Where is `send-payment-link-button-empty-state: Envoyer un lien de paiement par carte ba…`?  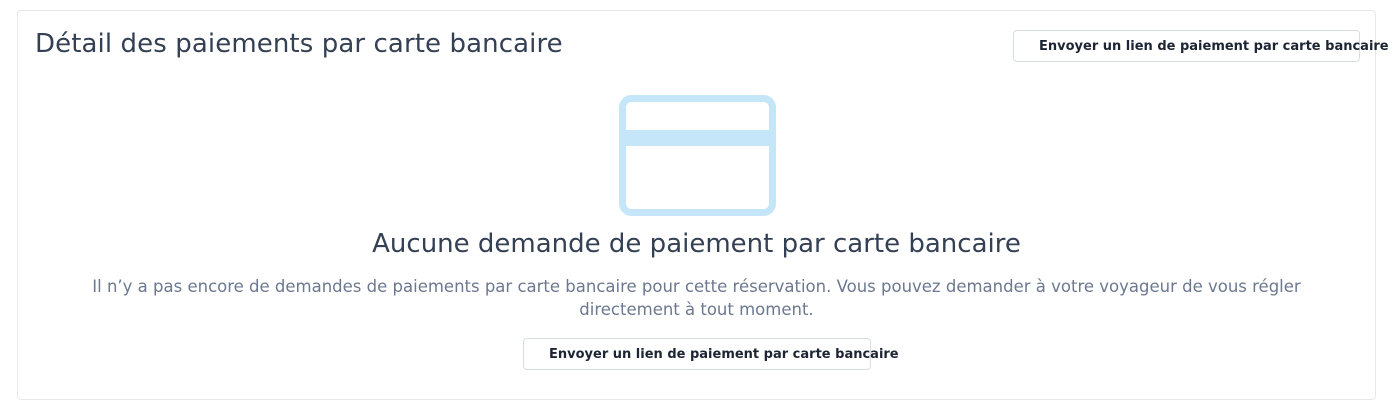 send-payment-link-button-empty-state: Envoyer un lien de paiement par carte ba… is located at coordinates (711, 354).